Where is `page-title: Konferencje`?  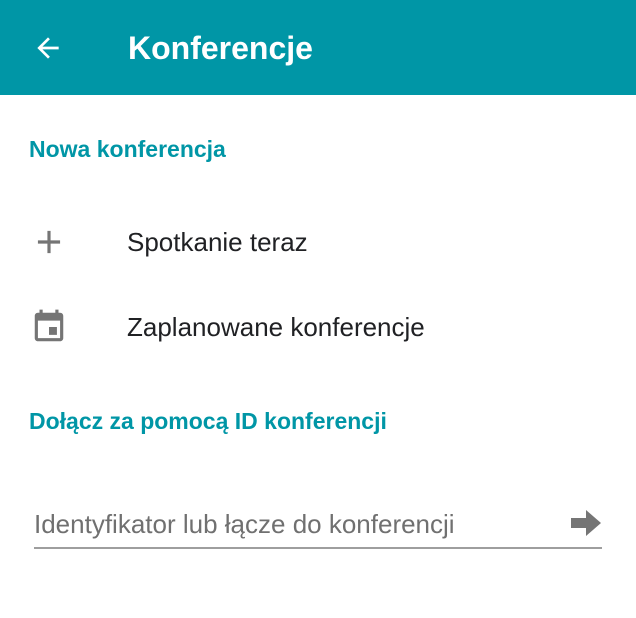
page-title: Konferencje is located at coordinates (220, 48).